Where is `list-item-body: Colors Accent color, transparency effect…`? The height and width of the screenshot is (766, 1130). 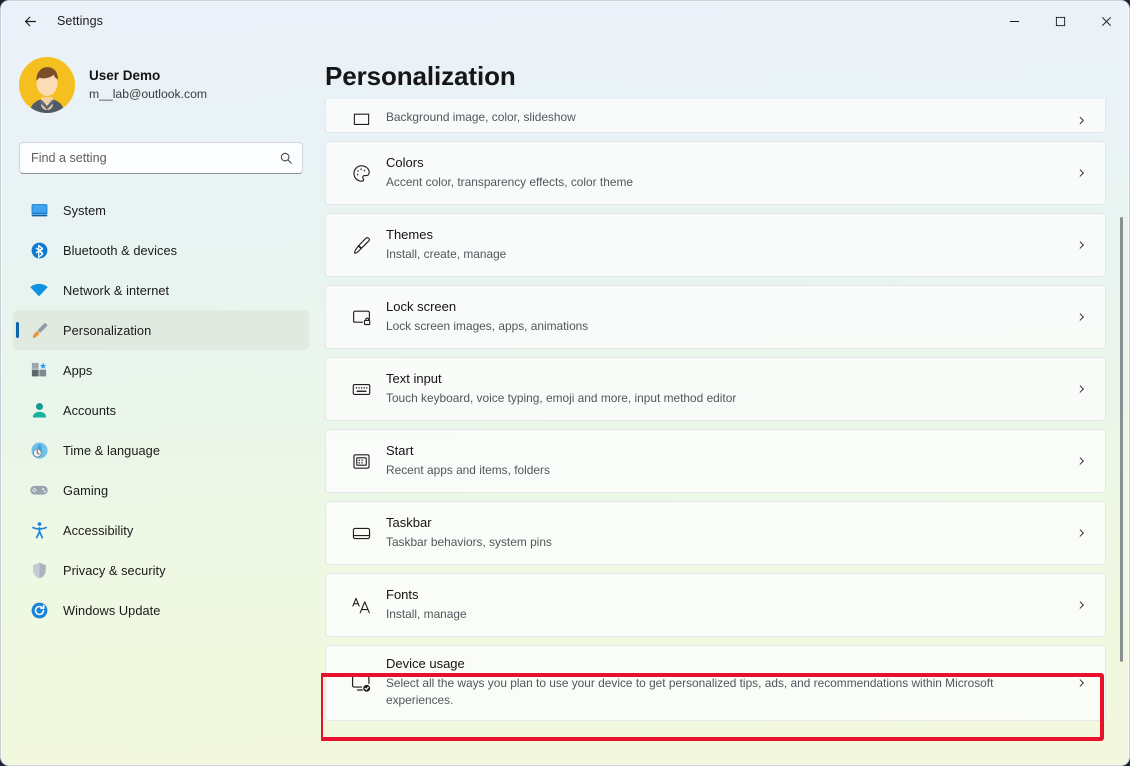
list-item-body: Colors Accent color, transparency effect… is located at coordinates (745, 173).